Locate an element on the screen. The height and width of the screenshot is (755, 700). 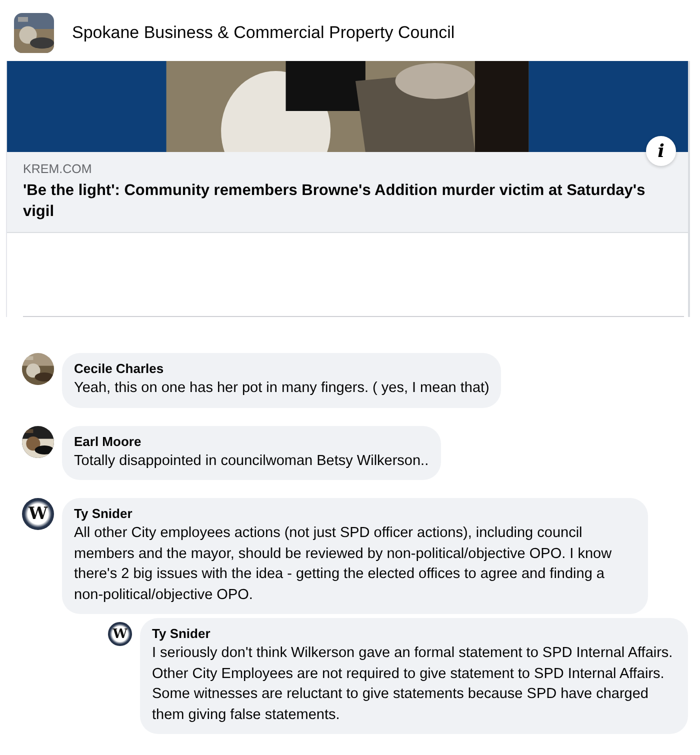
comment-text: All other City employees actions (not just SPD officer actions), including council members and the mayor, should be reviewed by non-political/objective OPO. I know there's 2 big issues with the idea - getting the elected offices to agree and finding a non-political/objective OPO. is located at coordinates (343, 564).